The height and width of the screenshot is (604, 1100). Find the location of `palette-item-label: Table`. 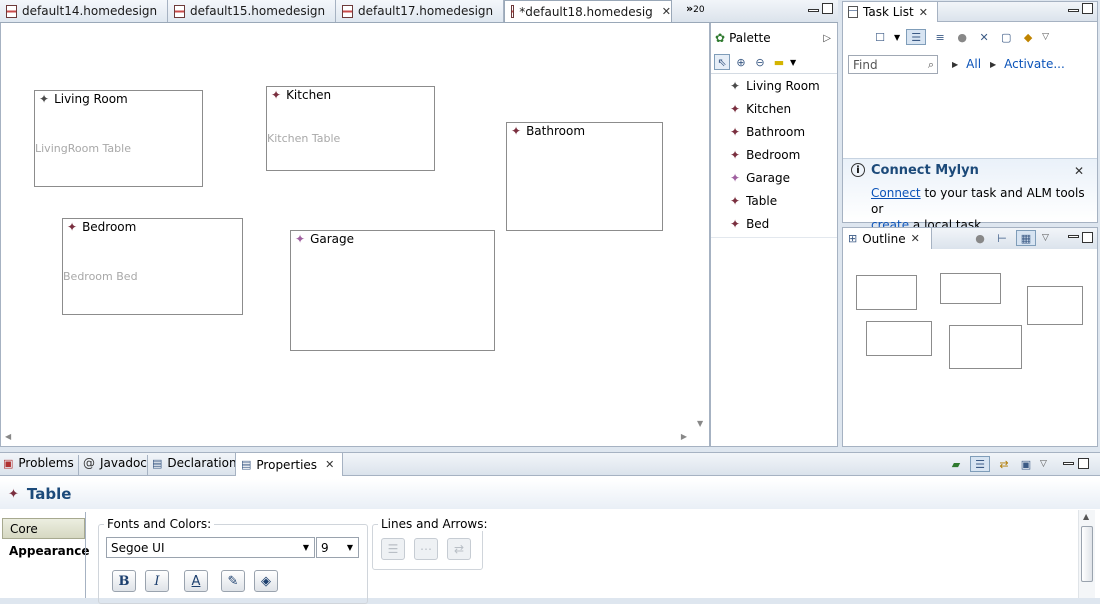

palette-item-label: Table is located at coordinates (762, 201).